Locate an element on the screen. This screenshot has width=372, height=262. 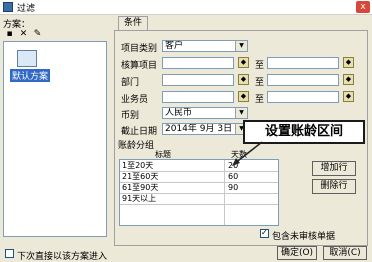
table-row: 61至90天 90 is located at coordinates (199, 187).